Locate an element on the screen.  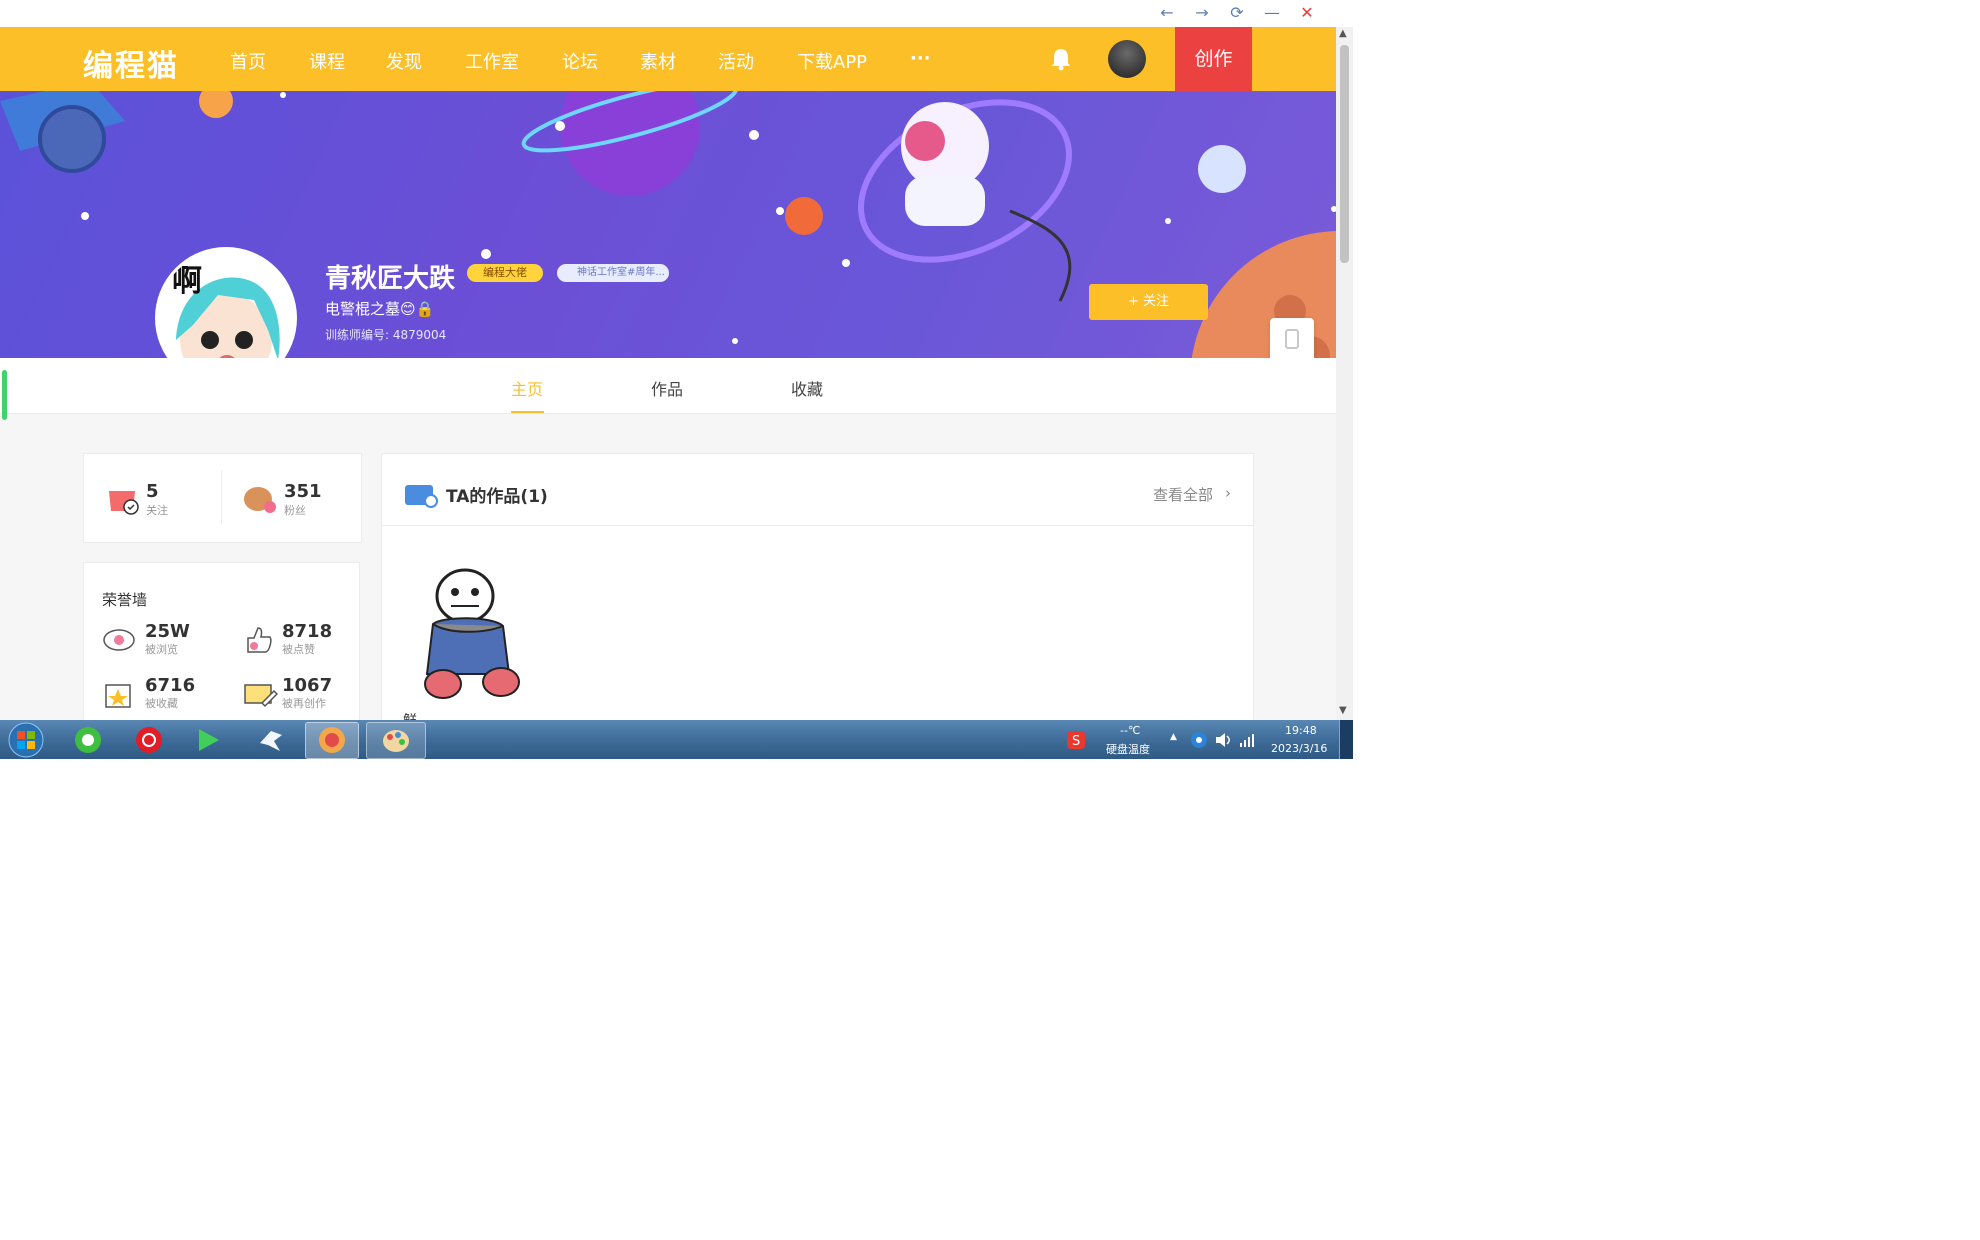
forward-button: → is located at coordinates (1202, 13).